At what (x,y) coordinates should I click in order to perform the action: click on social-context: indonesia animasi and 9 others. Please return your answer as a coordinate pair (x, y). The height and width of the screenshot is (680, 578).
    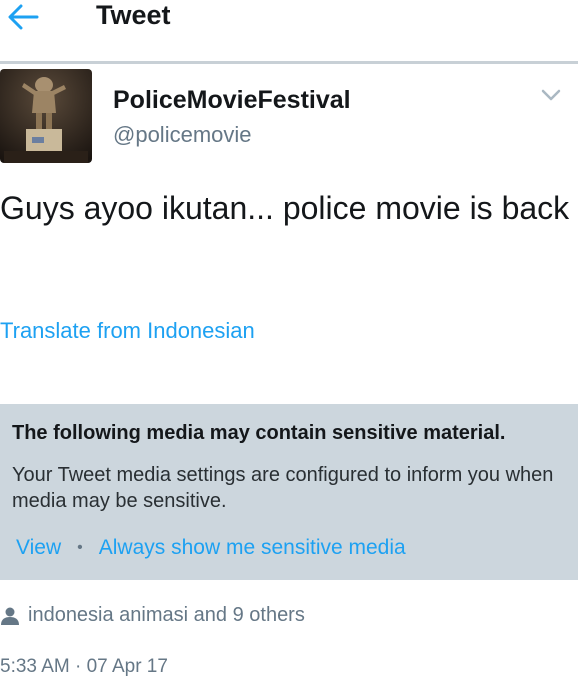
    Looking at the image, I should click on (152, 615).